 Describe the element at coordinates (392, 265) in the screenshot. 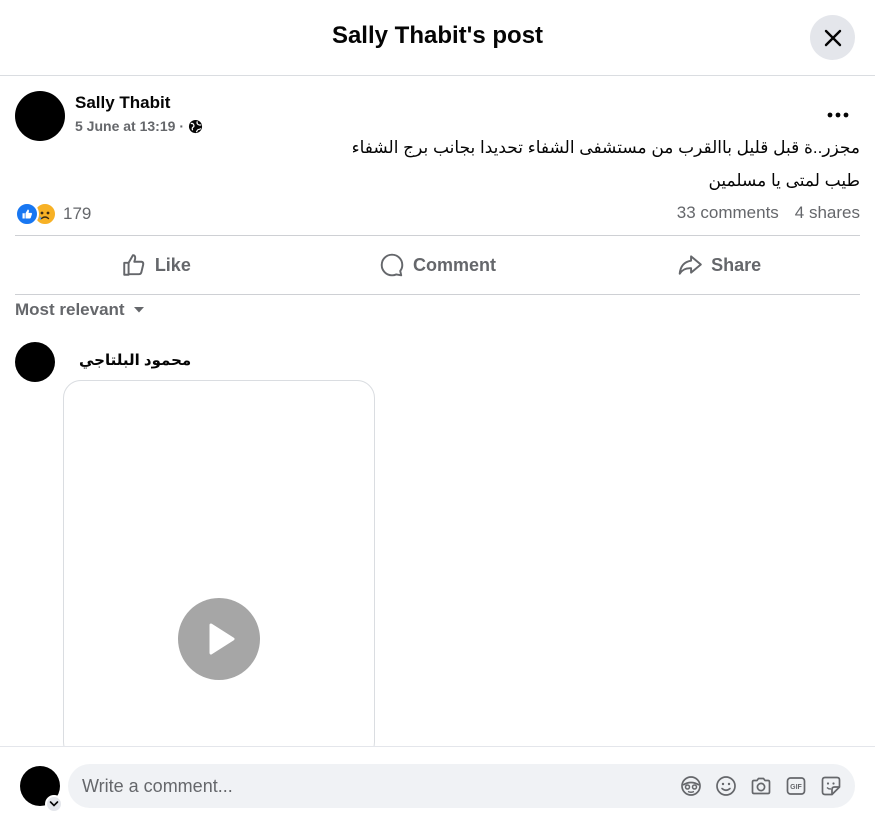

I see `comment-icon` at that location.